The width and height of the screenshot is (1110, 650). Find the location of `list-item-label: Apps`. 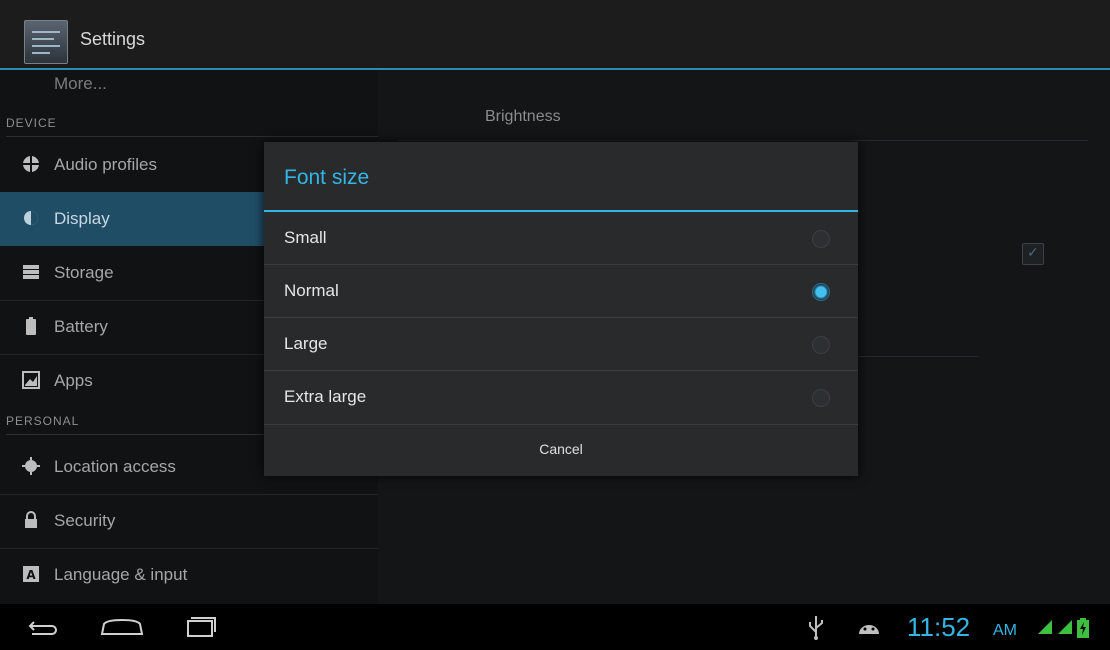

list-item-label: Apps is located at coordinates (73, 380).